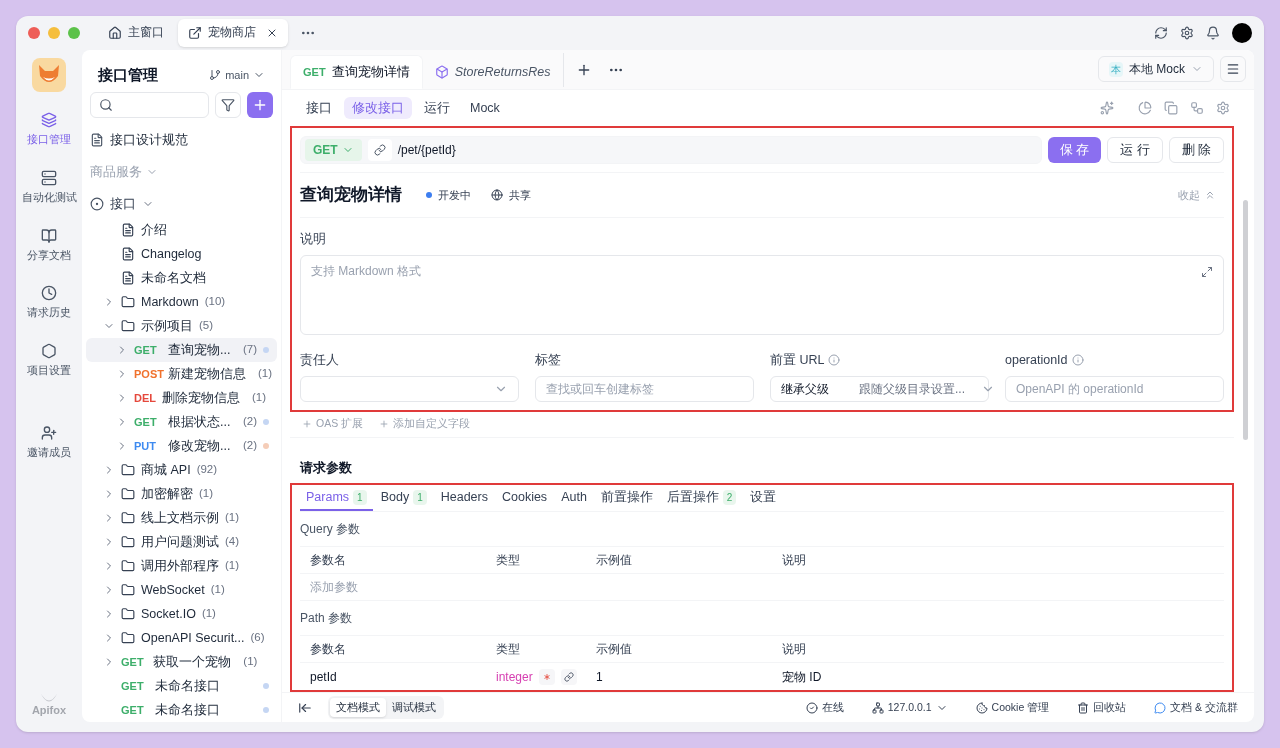  I want to click on sub-tab: 接口, so click(319, 108).